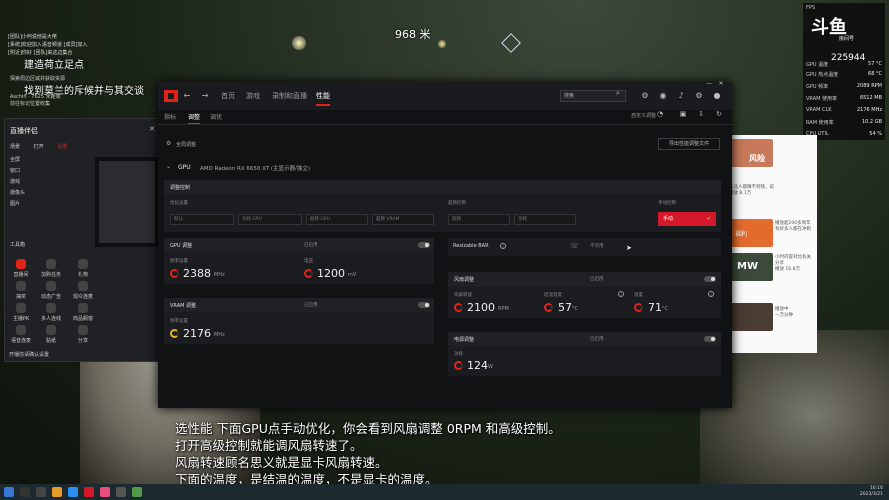  I want to click on nav-home: 首页, so click(228, 96).